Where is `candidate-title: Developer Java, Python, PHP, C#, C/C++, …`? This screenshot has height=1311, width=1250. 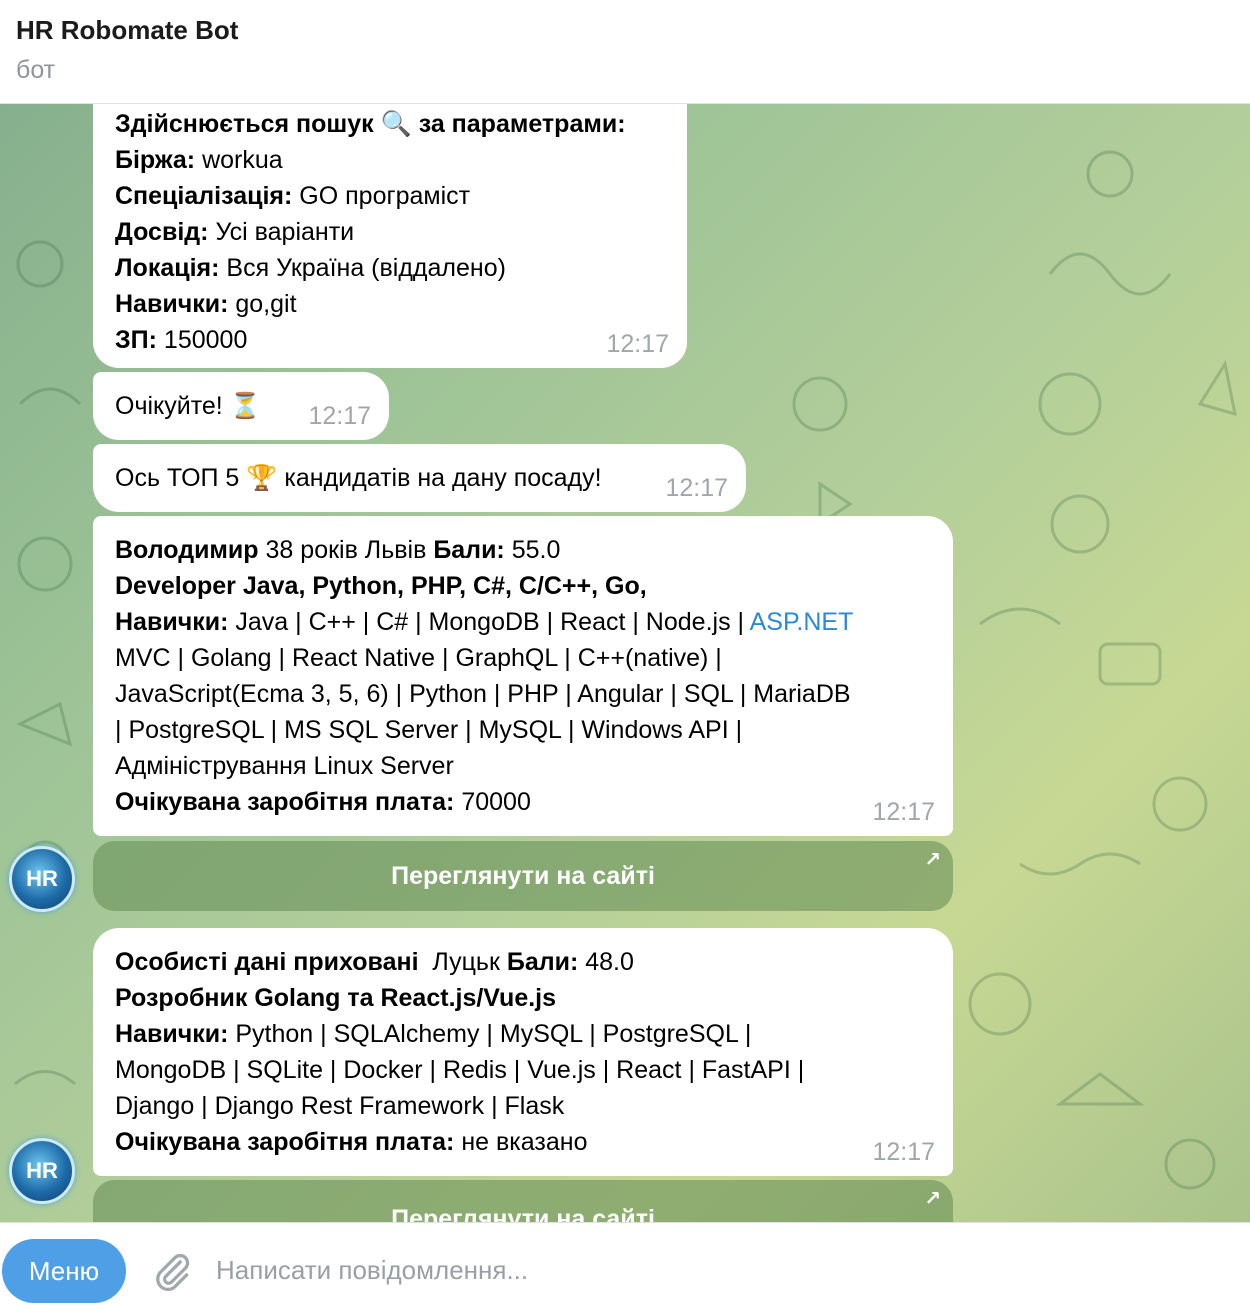
candidate-title: Developer Java, Python, PHP, C#, C/C++, … is located at coordinates (381, 586).